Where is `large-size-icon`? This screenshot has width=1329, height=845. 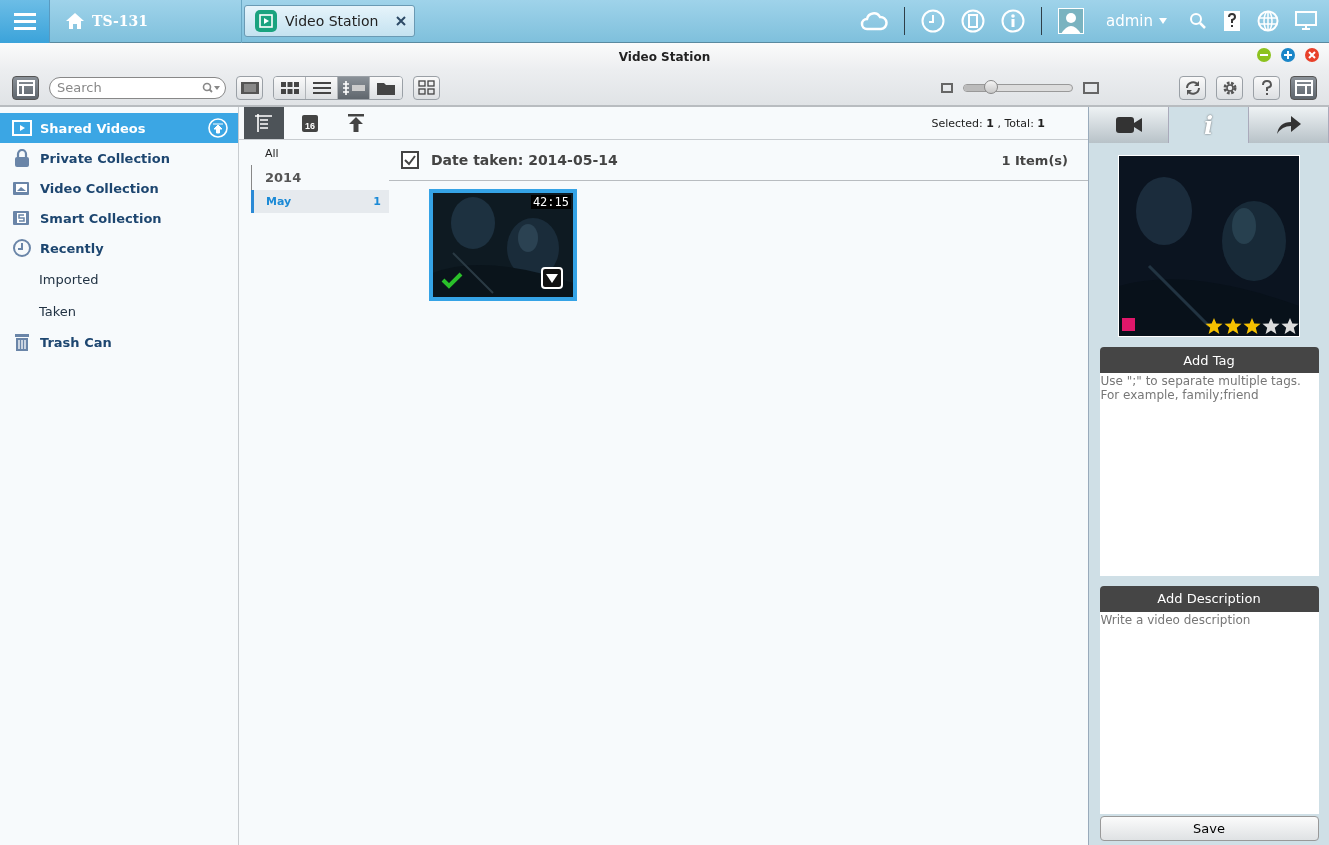 large-size-icon is located at coordinates (1091, 87).